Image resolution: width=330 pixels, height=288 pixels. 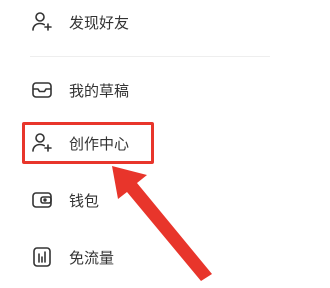 I want to click on wallet-icon, so click(x=42, y=200).